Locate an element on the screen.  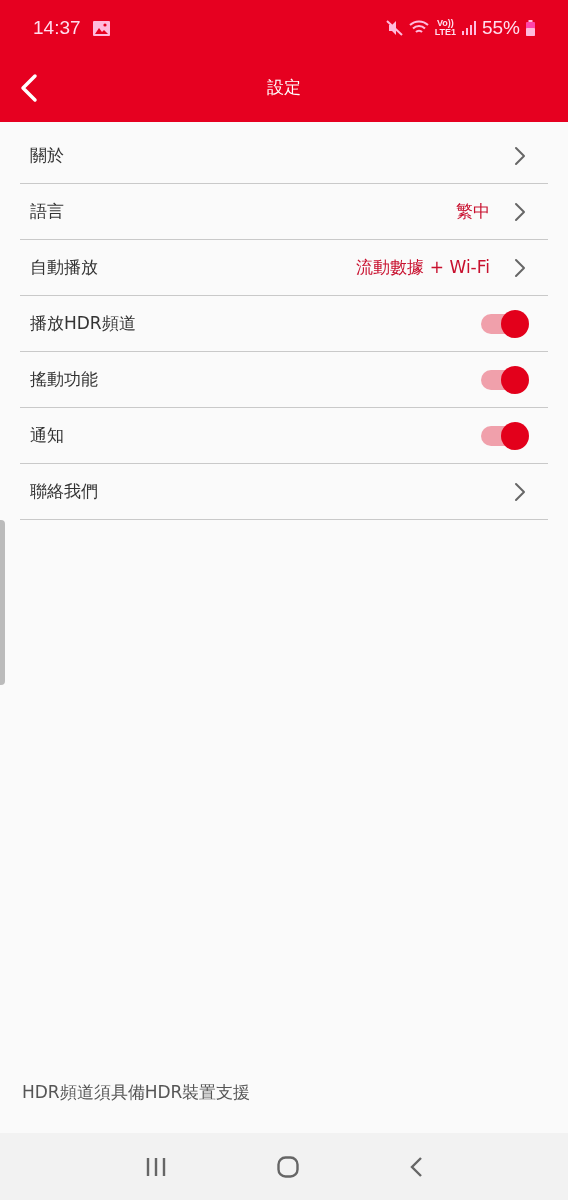
battery-icon is located at coordinates (530, 28).